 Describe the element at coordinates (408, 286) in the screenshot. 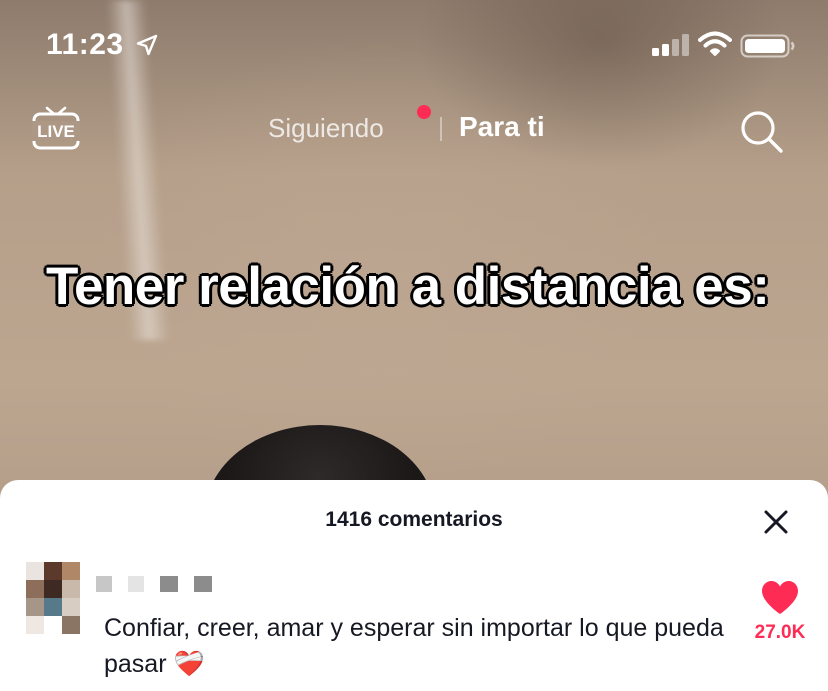

I see `video-caption: Tener relación a distancia es:` at that location.